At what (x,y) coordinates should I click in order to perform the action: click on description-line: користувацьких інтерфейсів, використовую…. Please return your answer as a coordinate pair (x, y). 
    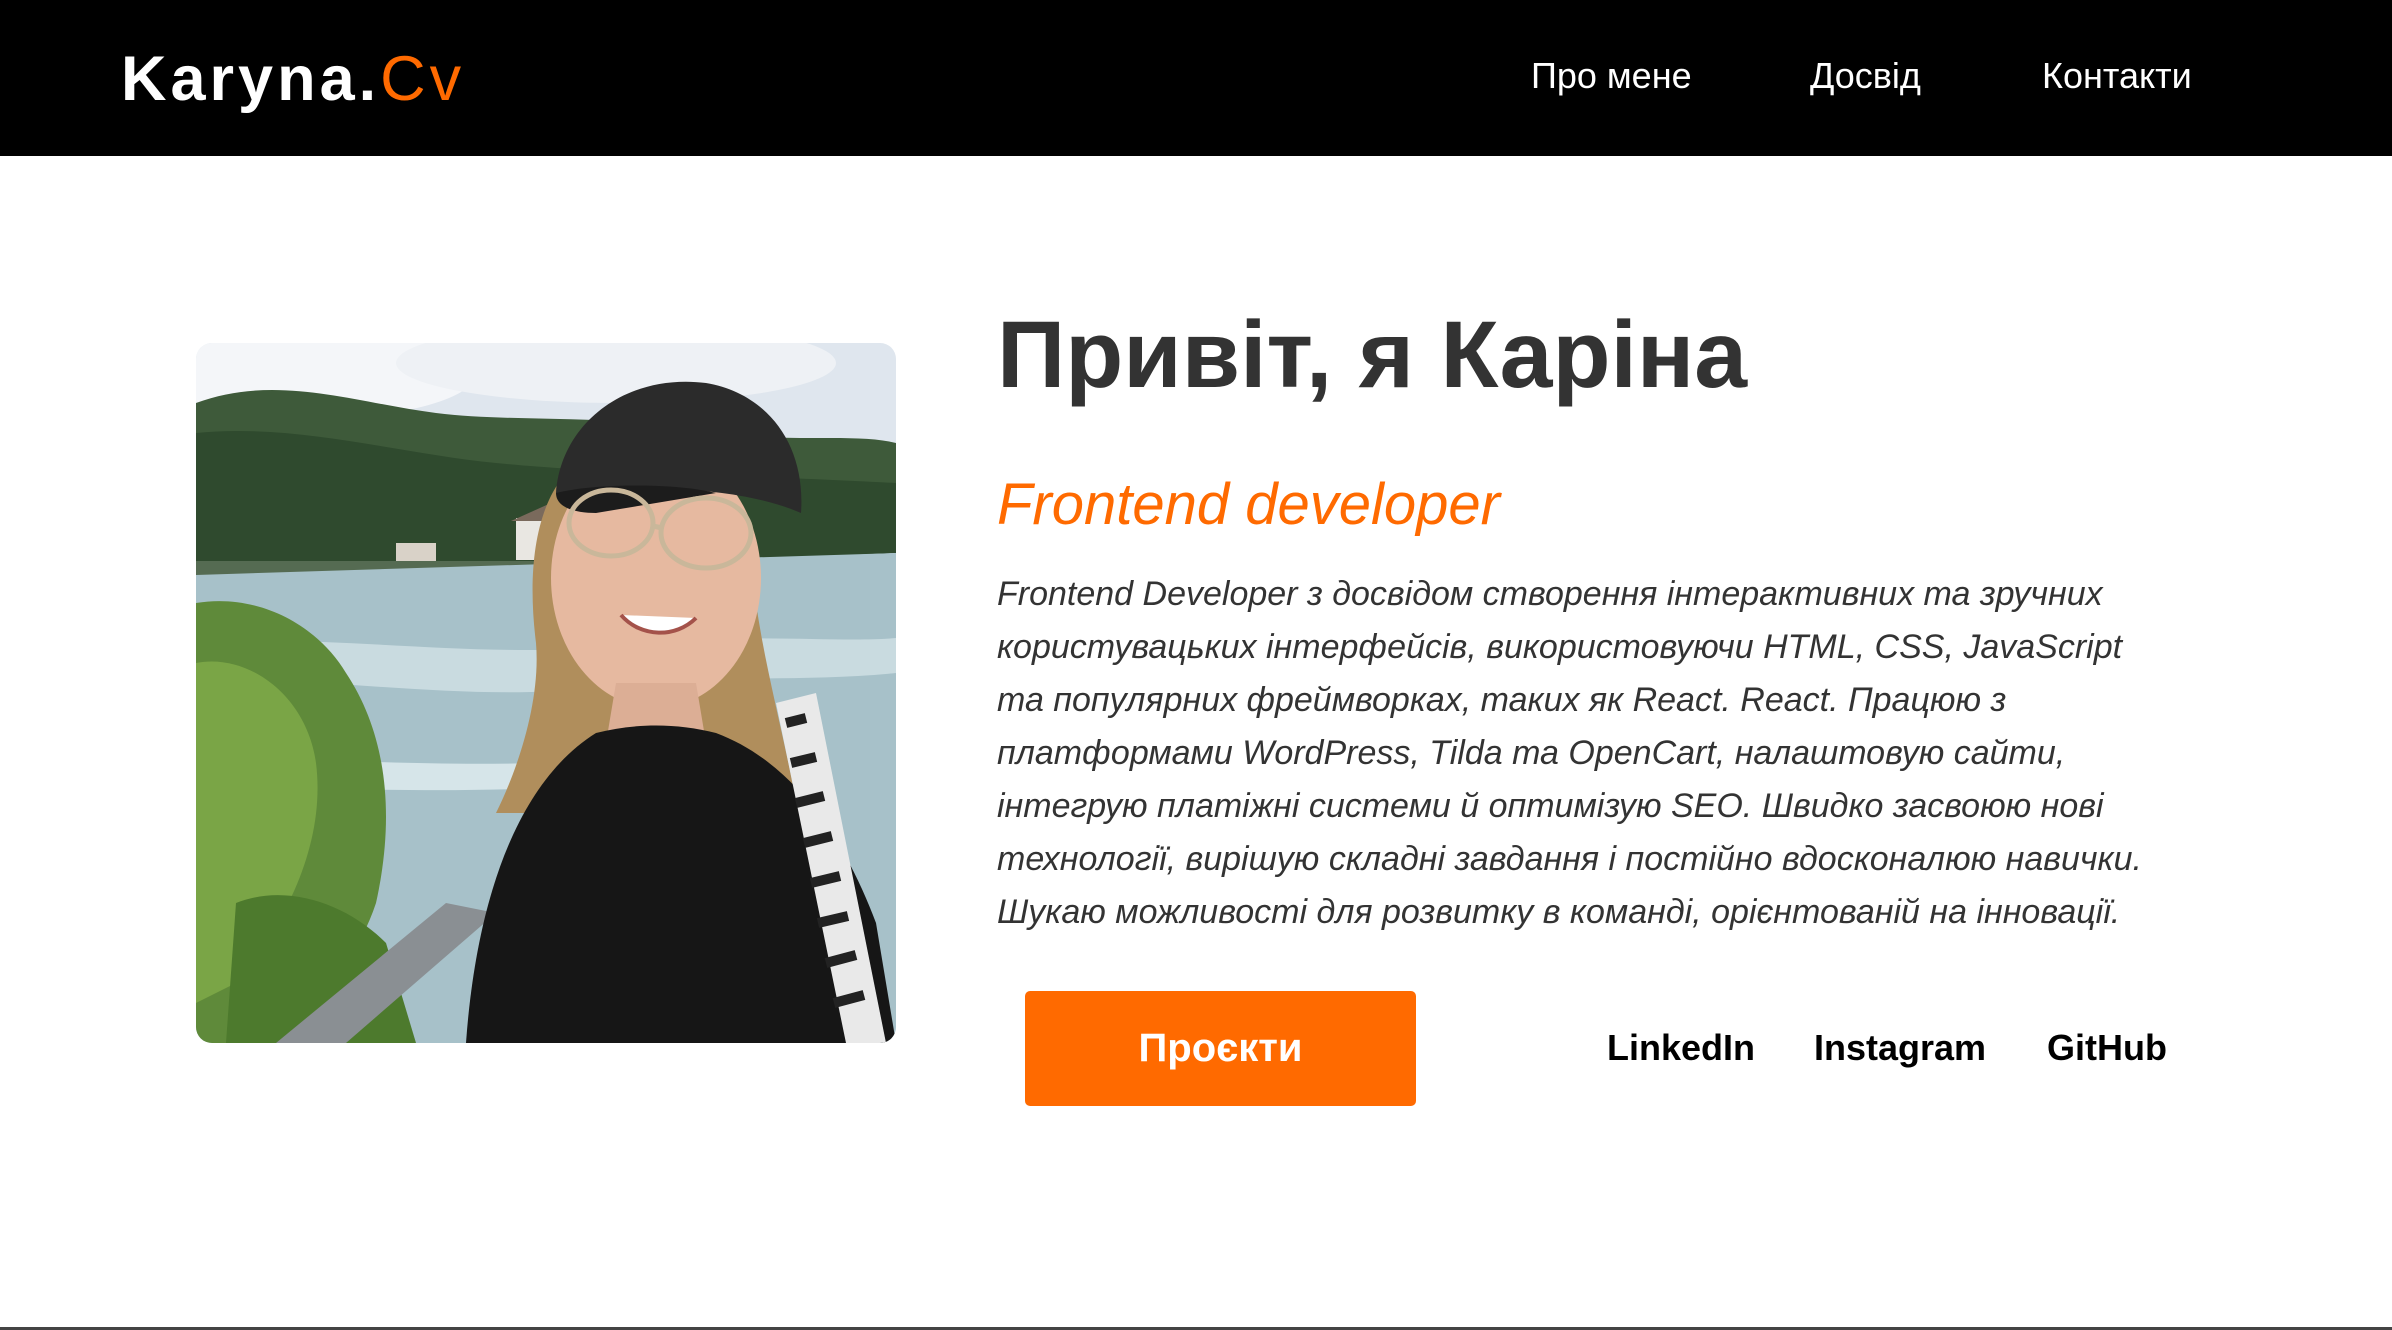
    Looking at the image, I should click on (1560, 647).